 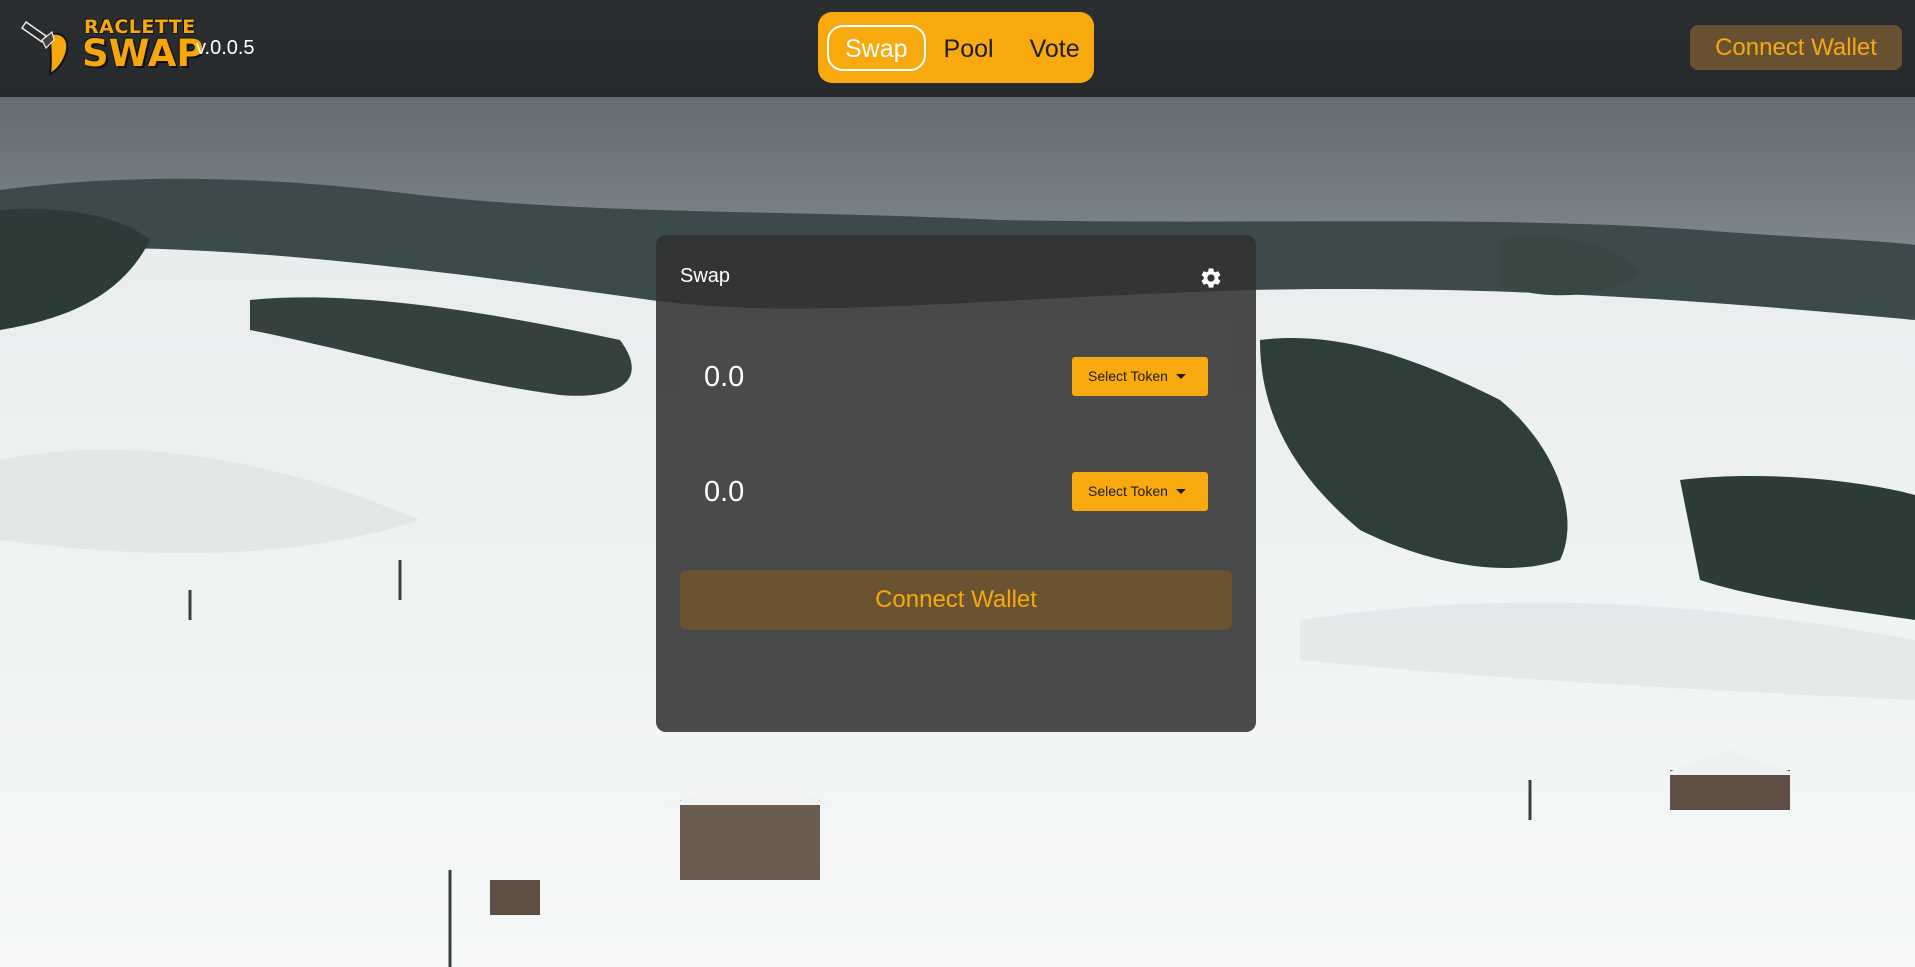 I want to click on from-token-row: Select Token, so click(x=956, y=377).